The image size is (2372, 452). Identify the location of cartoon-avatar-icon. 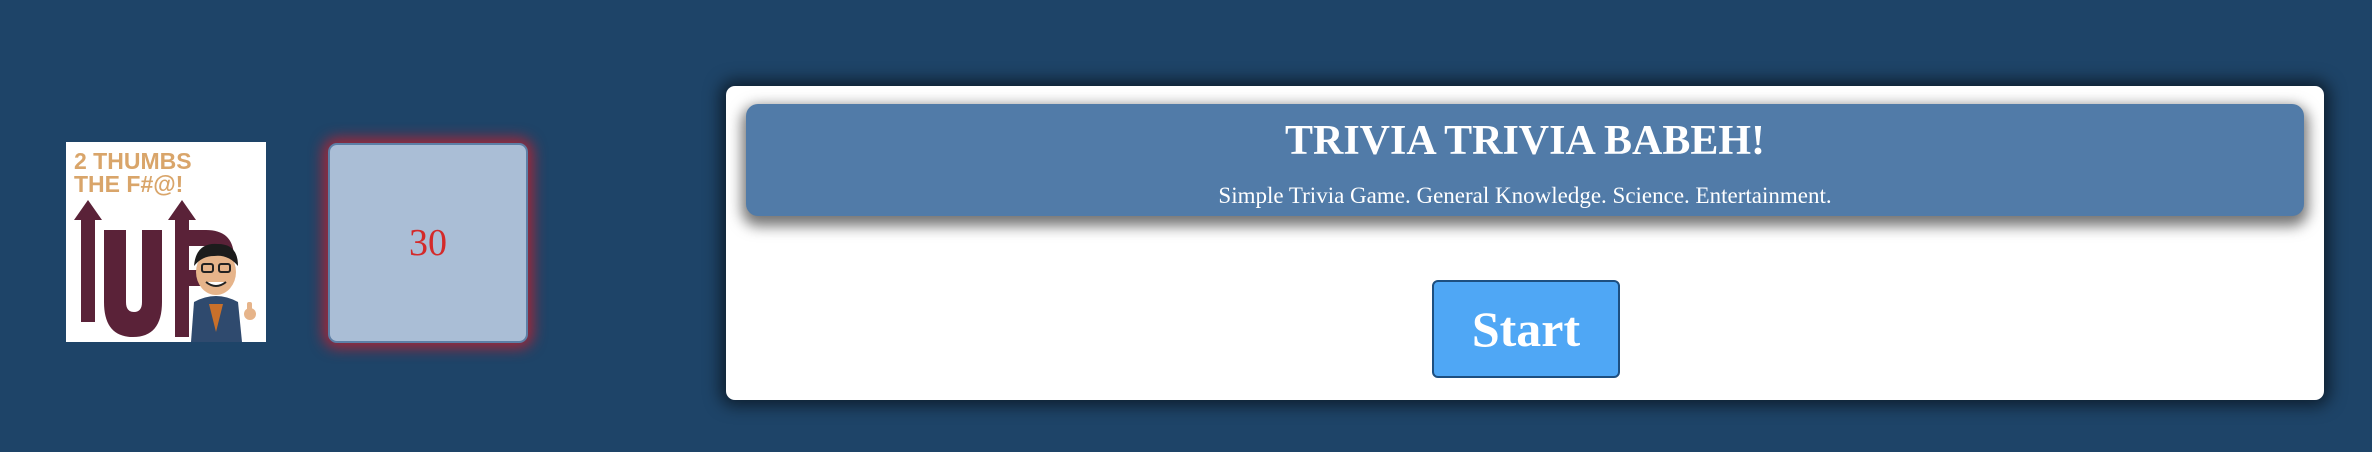
(223, 292).